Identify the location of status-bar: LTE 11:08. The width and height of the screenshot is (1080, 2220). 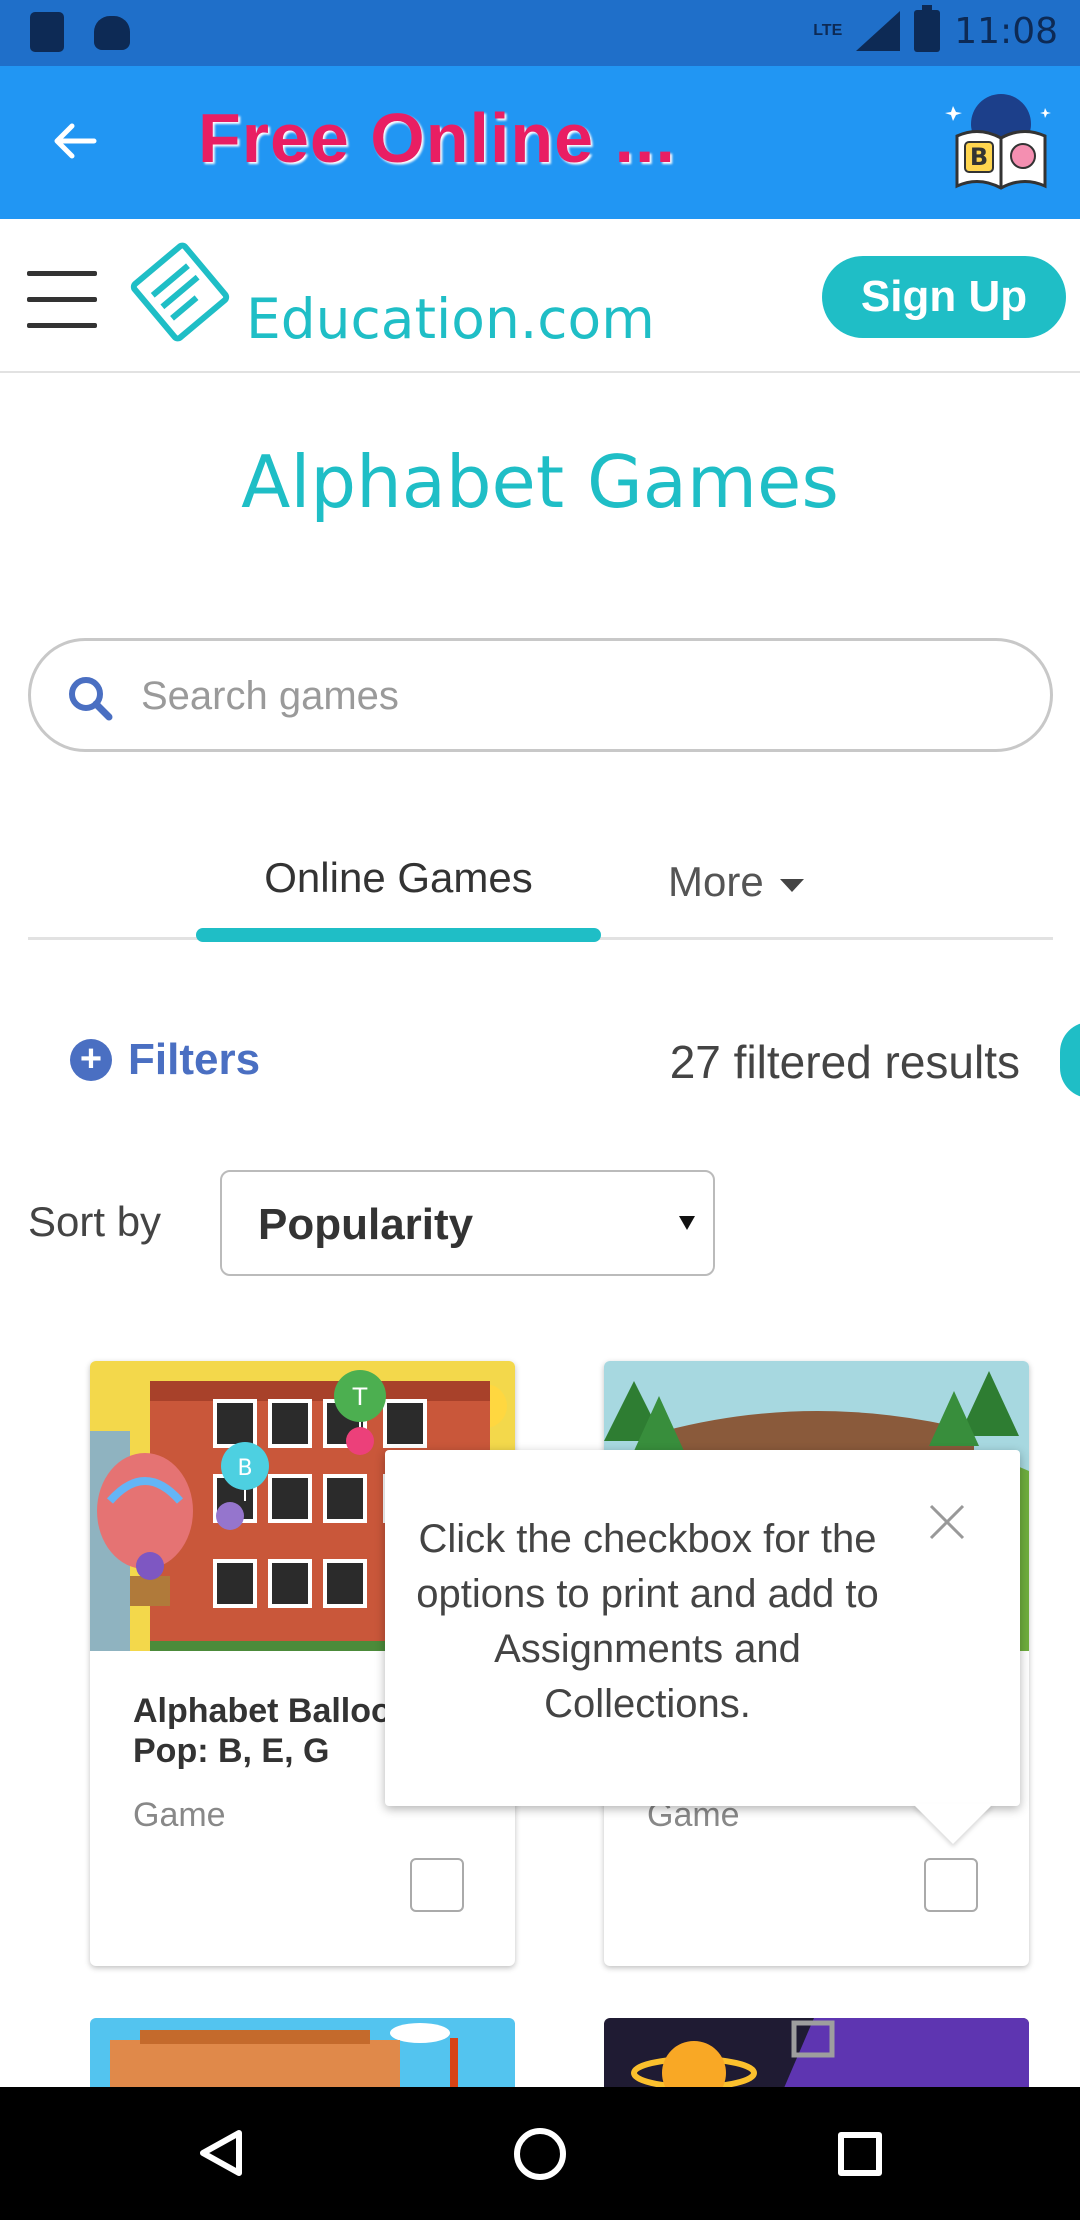
(540, 33).